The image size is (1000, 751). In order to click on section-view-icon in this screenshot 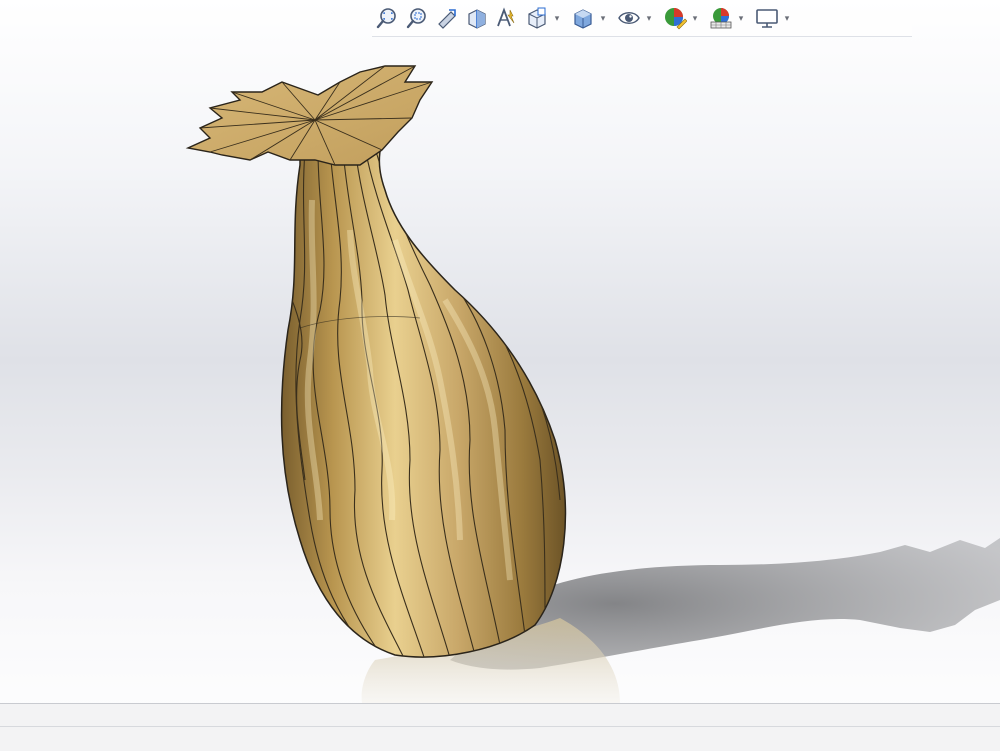, I will do `click(477, 19)`.